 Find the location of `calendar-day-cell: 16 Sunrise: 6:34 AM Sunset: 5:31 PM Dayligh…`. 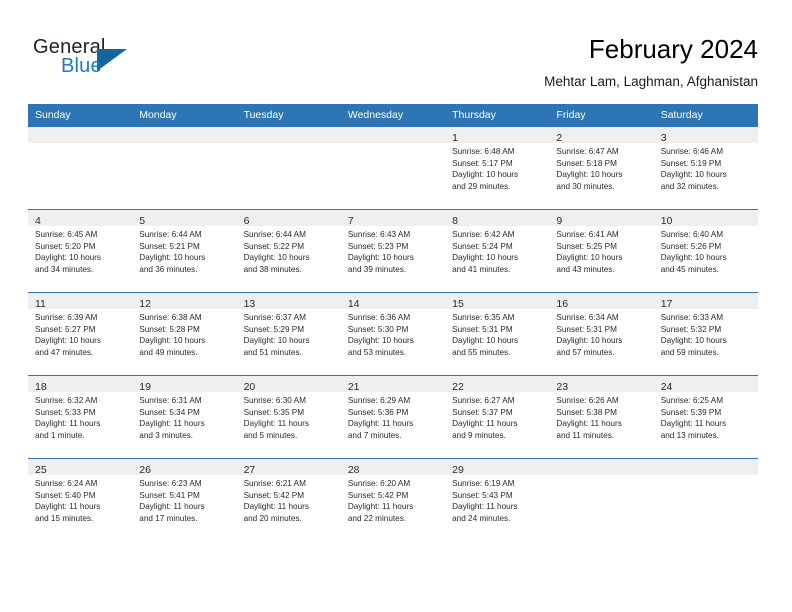

calendar-day-cell: 16 Sunrise: 6:34 AM Sunset: 5:31 PM Dayligh… is located at coordinates (601, 334).